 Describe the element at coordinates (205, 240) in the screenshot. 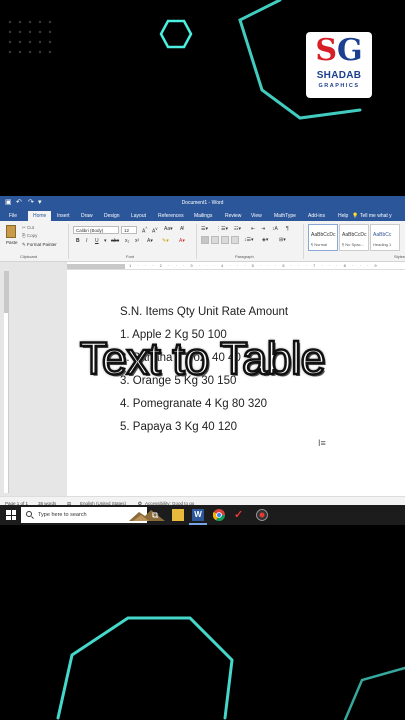

I see `align-left-icon` at that location.